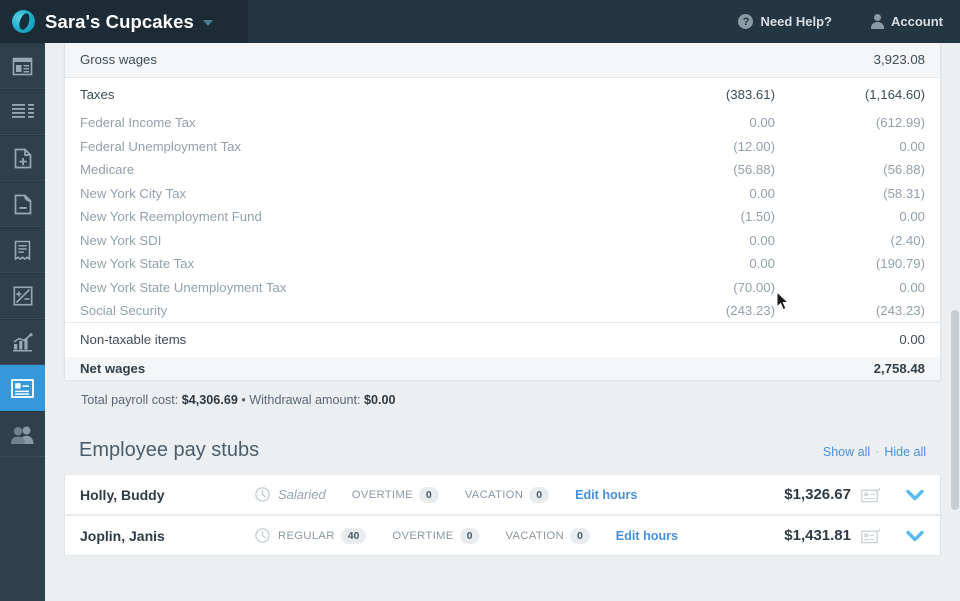 Image resolution: width=960 pixels, height=601 pixels. Describe the element at coordinates (352, 60) in the screenshot. I see `payroll-row-label: Gross wages` at that location.